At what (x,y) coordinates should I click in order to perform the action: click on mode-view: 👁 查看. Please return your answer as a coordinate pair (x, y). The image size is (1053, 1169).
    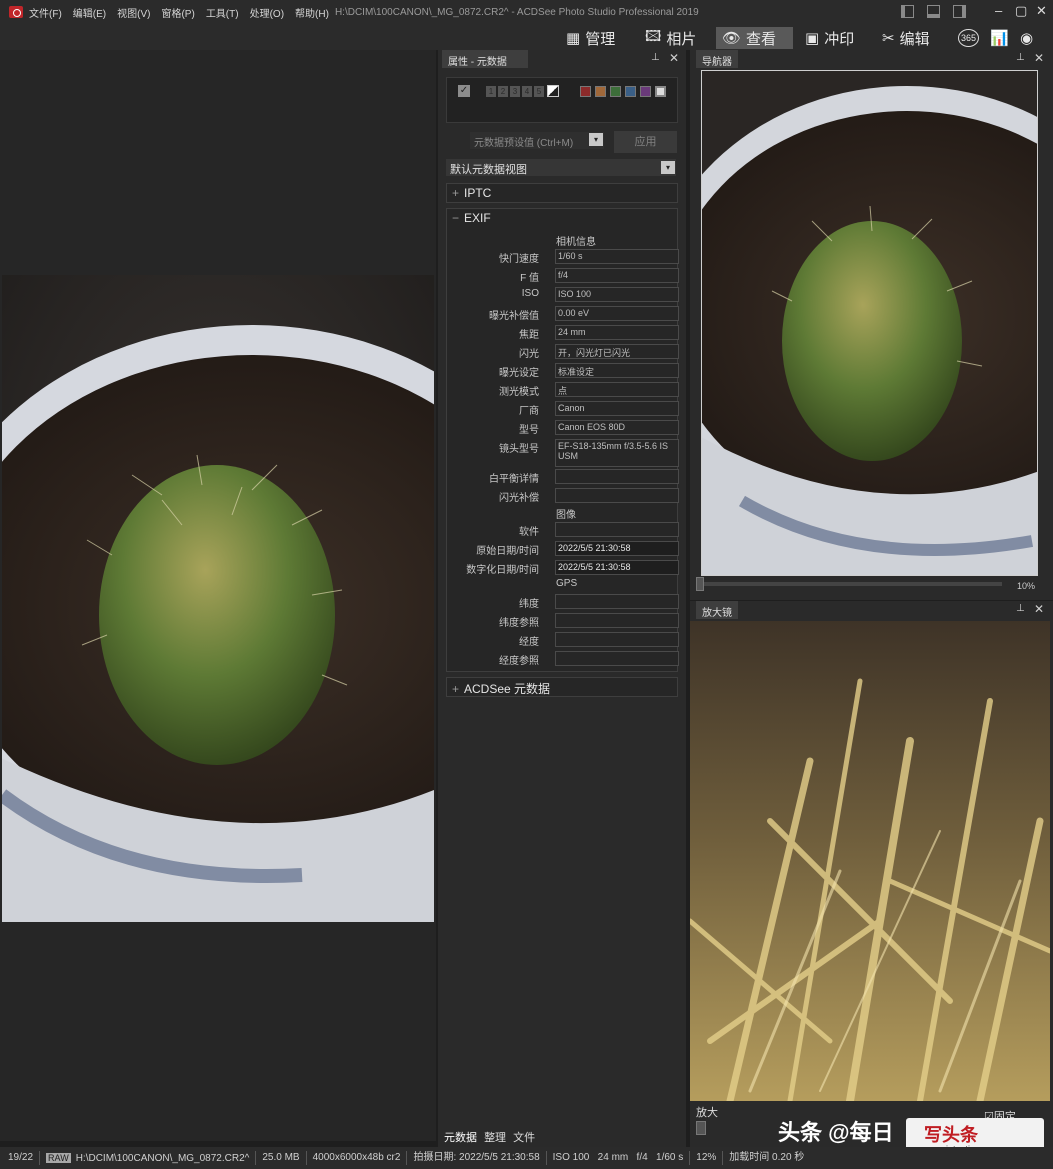
    Looking at the image, I should click on (754, 38).